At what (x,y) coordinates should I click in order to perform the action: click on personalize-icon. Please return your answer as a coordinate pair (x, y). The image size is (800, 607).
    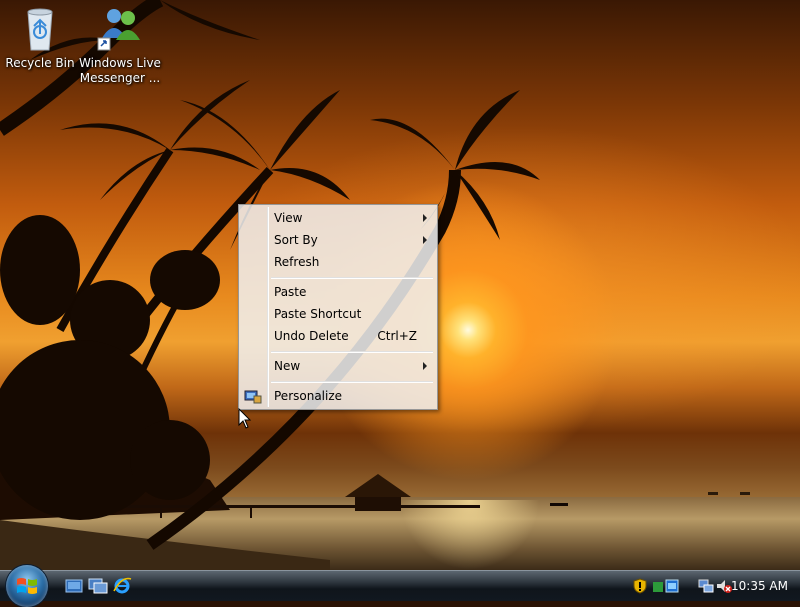
    Looking at the image, I should click on (253, 397).